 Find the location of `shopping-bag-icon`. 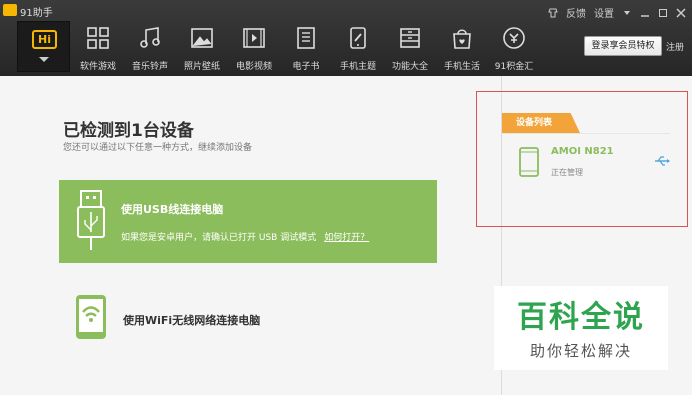

shopping-bag-icon is located at coordinates (462, 39).